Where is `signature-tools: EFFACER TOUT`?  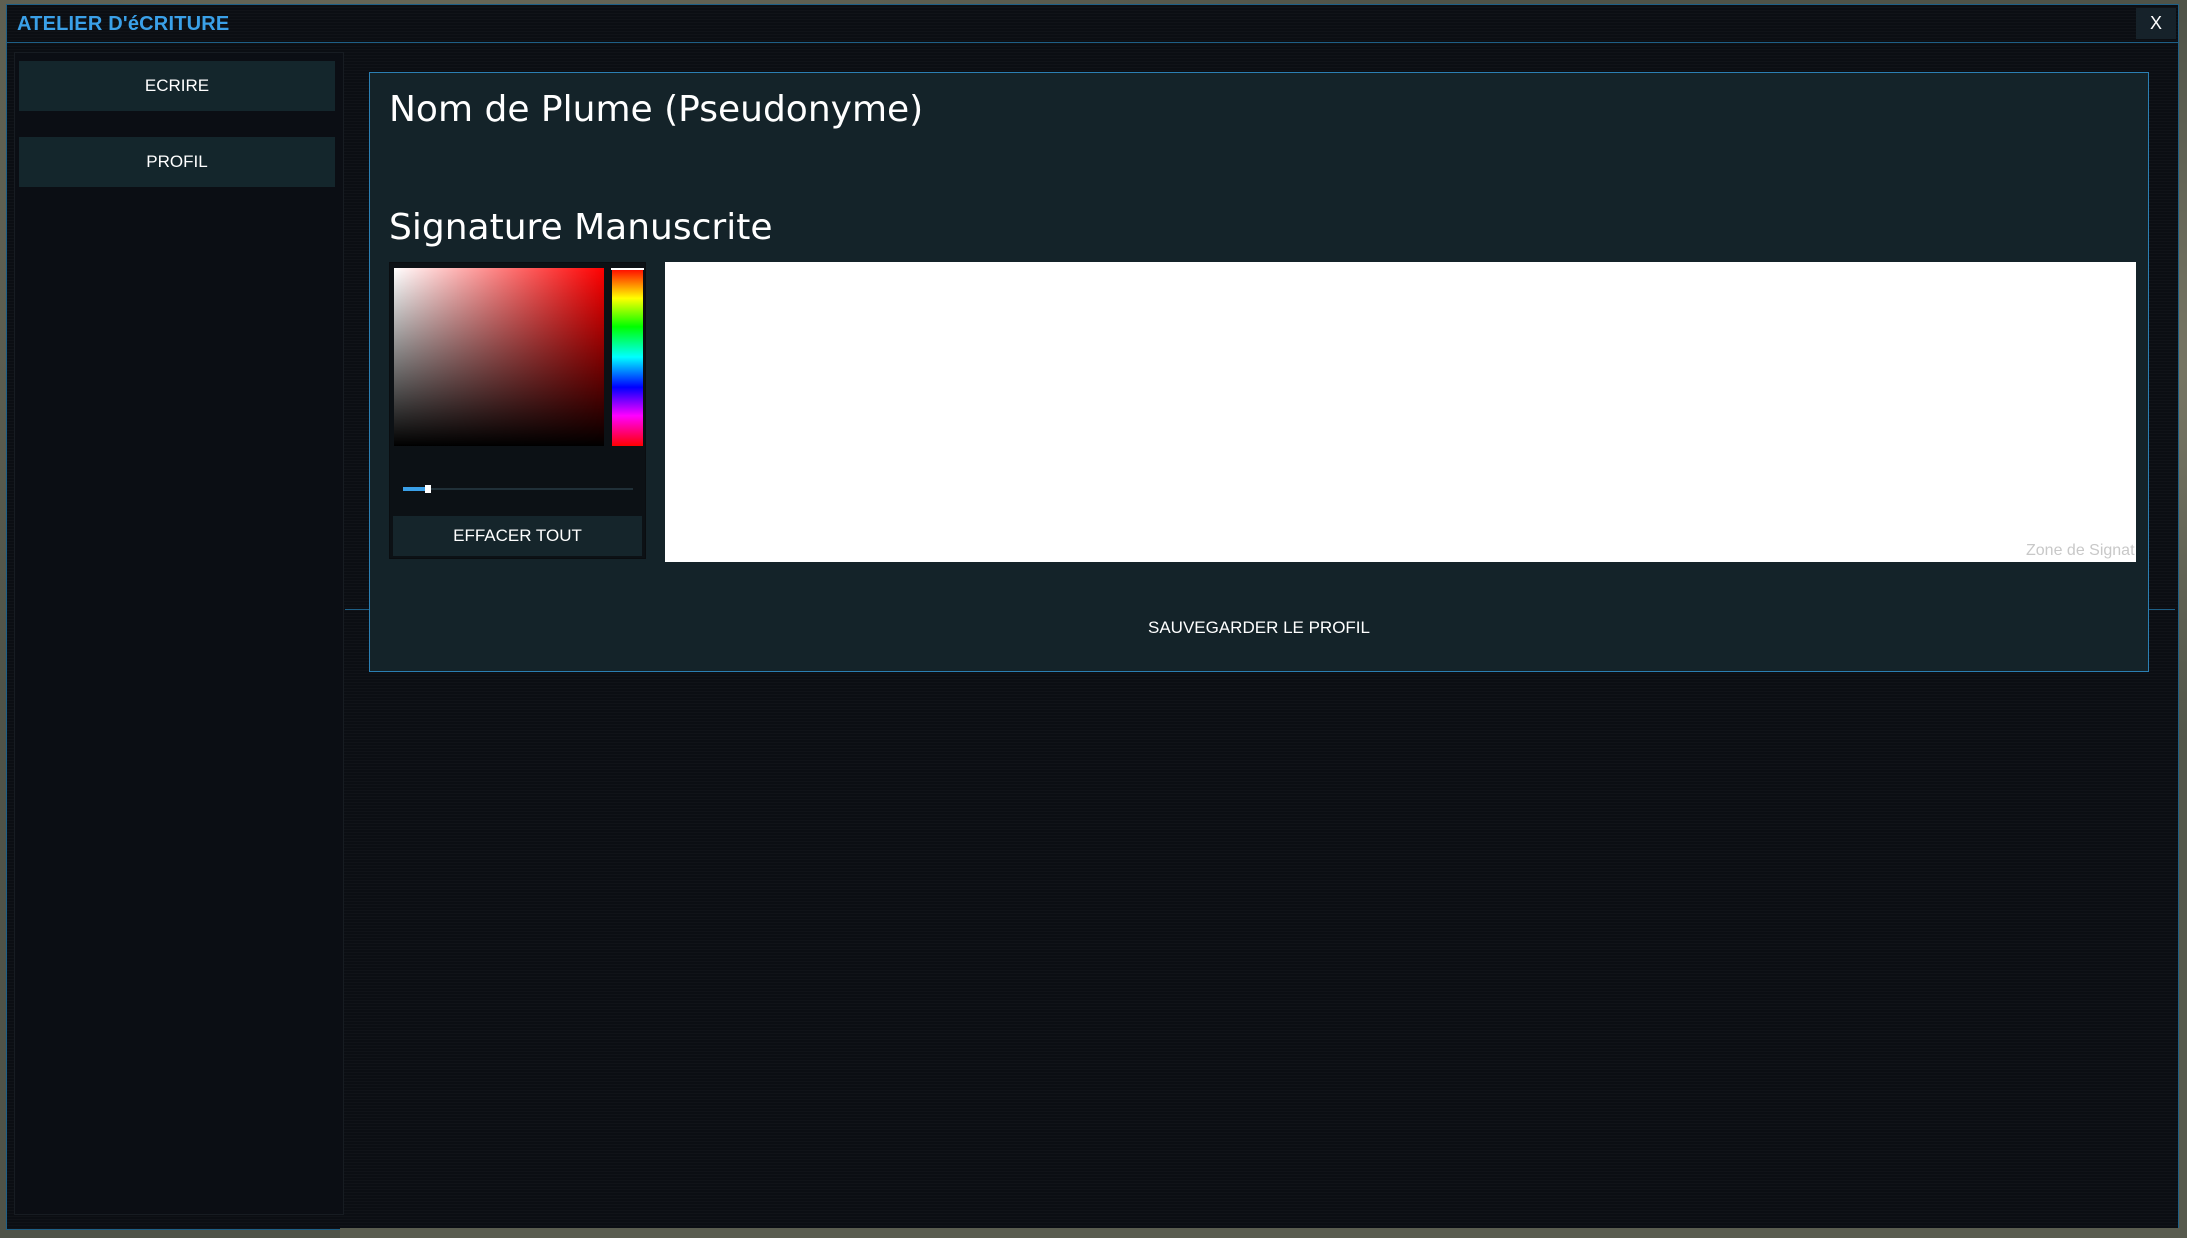 signature-tools: EFFACER TOUT is located at coordinates (517, 410).